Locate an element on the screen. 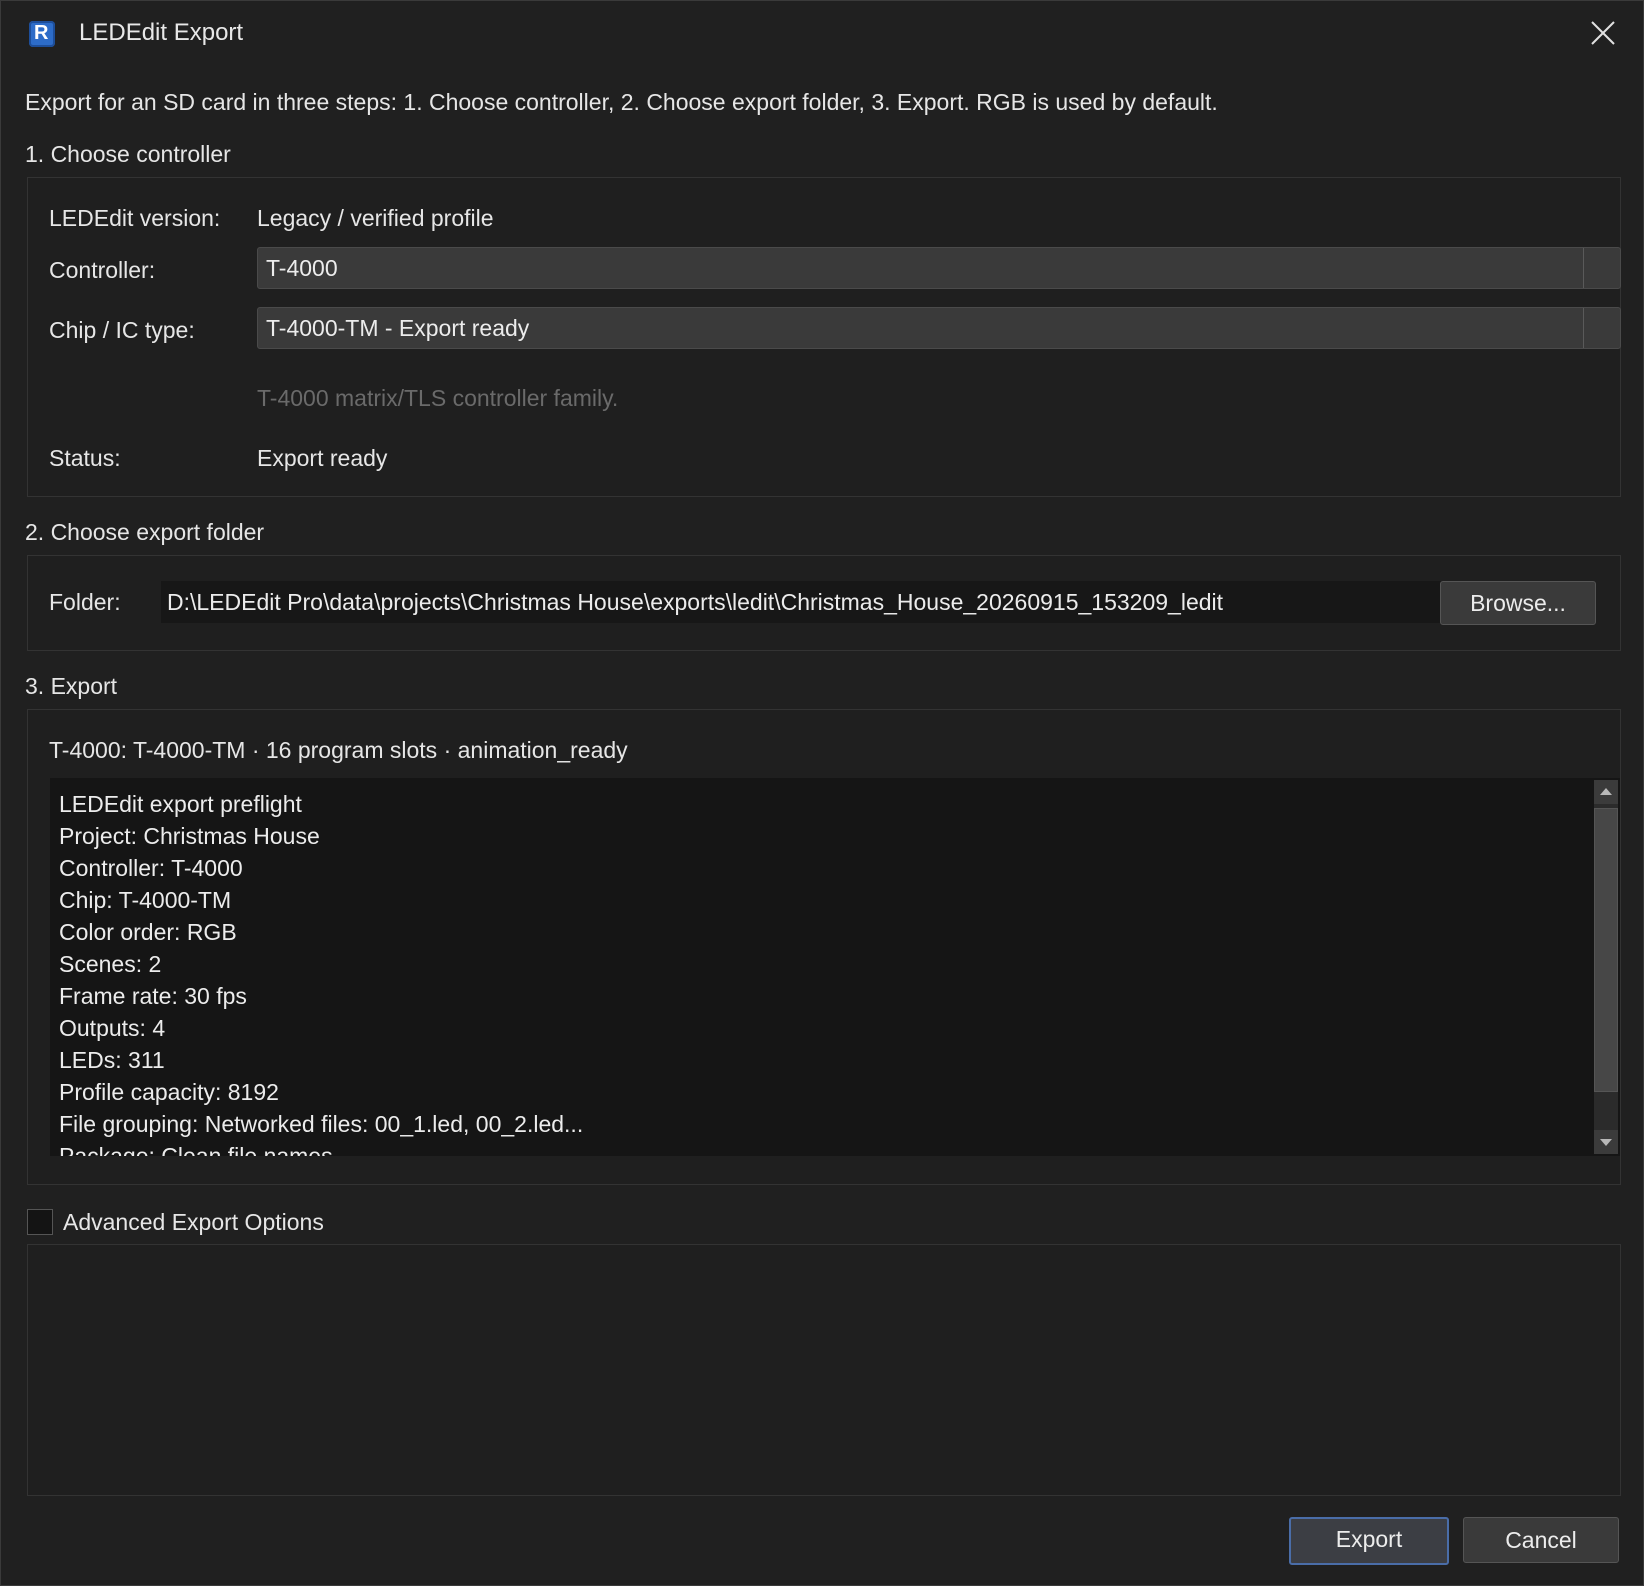 The image size is (1644, 1586). scroll-up-icon is located at coordinates (1606, 791).